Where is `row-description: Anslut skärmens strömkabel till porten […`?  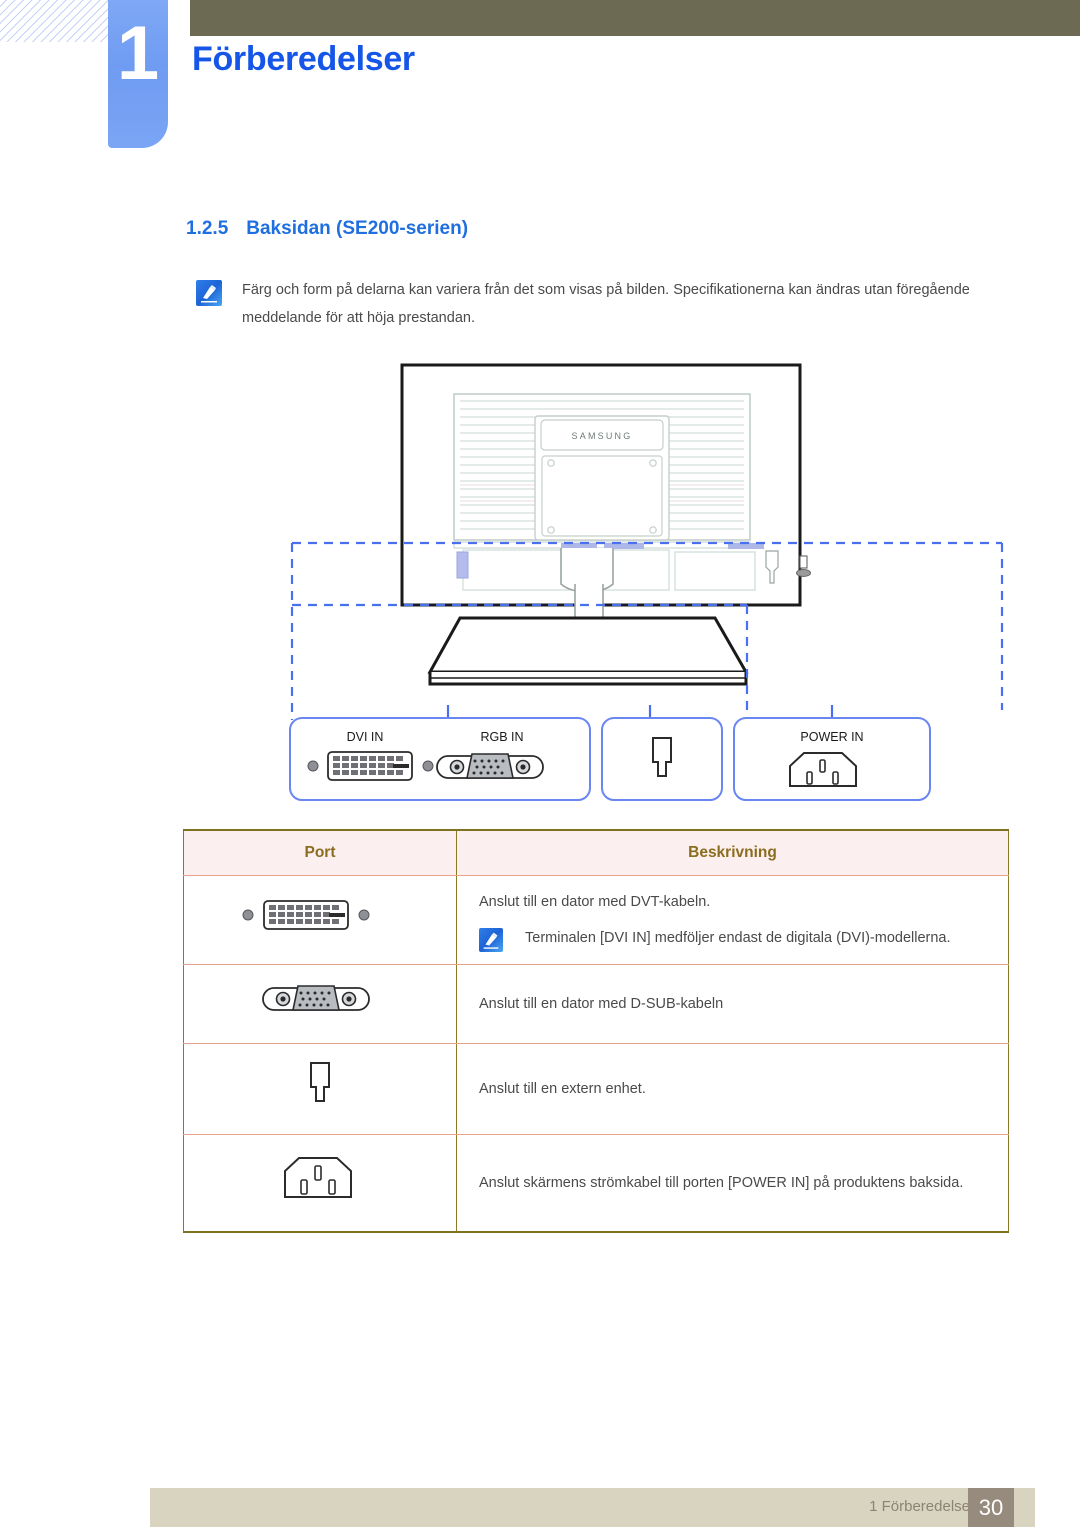
row-description: Anslut skärmens strömkabel till porten [… is located at coordinates (721, 1183).